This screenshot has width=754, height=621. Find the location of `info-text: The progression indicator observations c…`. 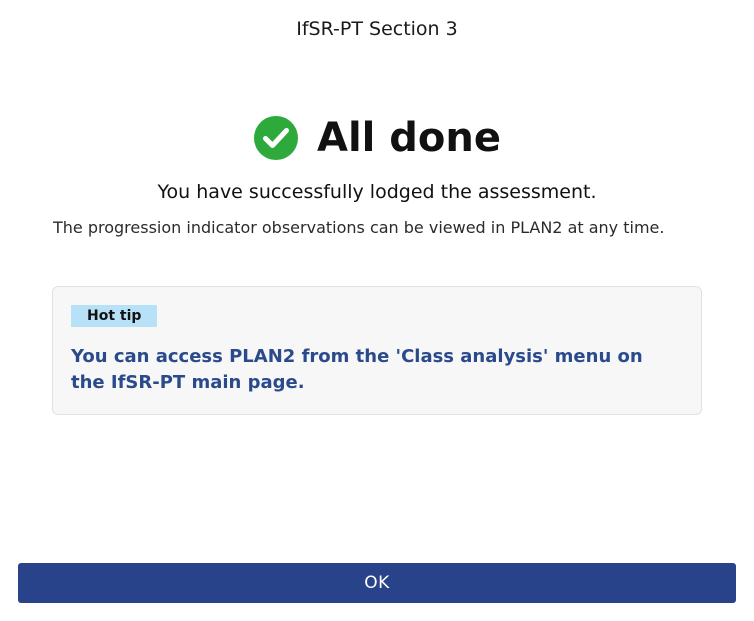

info-text: The progression indicator observations c… is located at coordinates (359, 227).